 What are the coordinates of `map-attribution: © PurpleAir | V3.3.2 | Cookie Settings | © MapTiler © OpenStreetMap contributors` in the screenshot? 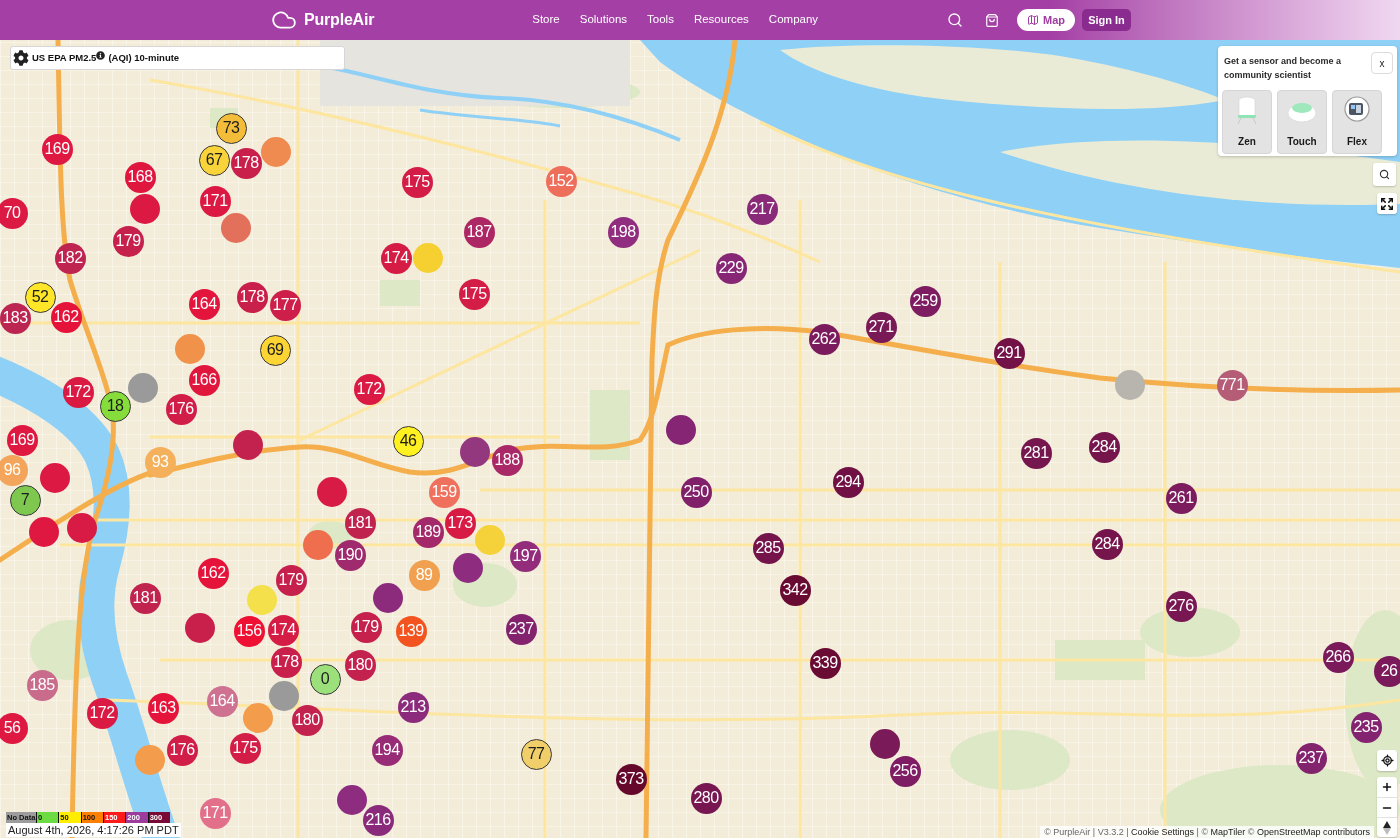 It's located at (1207, 832).